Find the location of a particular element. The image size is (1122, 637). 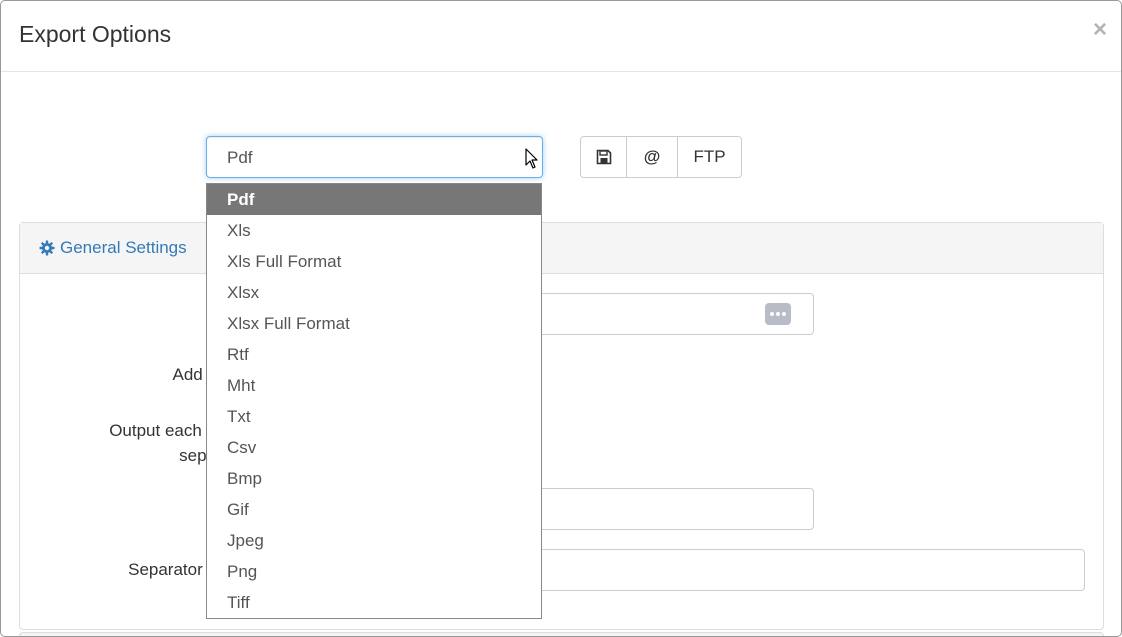

separator-input is located at coordinates (803, 570).